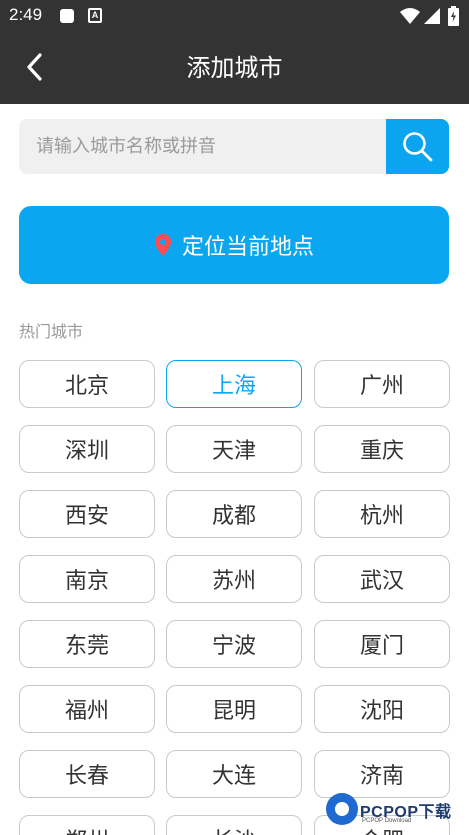 The width and height of the screenshot is (469, 835). What do you see at coordinates (87, 579) in the screenshot?
I see `city-button: 南京` at bounding box center [87, 579].